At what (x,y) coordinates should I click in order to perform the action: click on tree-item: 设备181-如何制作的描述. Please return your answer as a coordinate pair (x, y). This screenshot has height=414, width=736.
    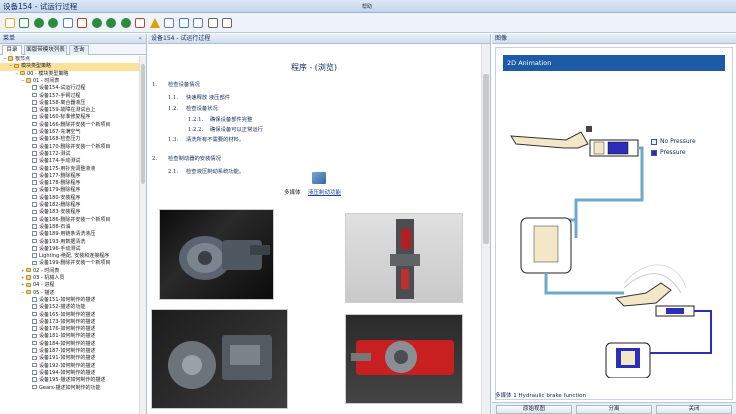
    Looking at the image, I should click on (69, 336).